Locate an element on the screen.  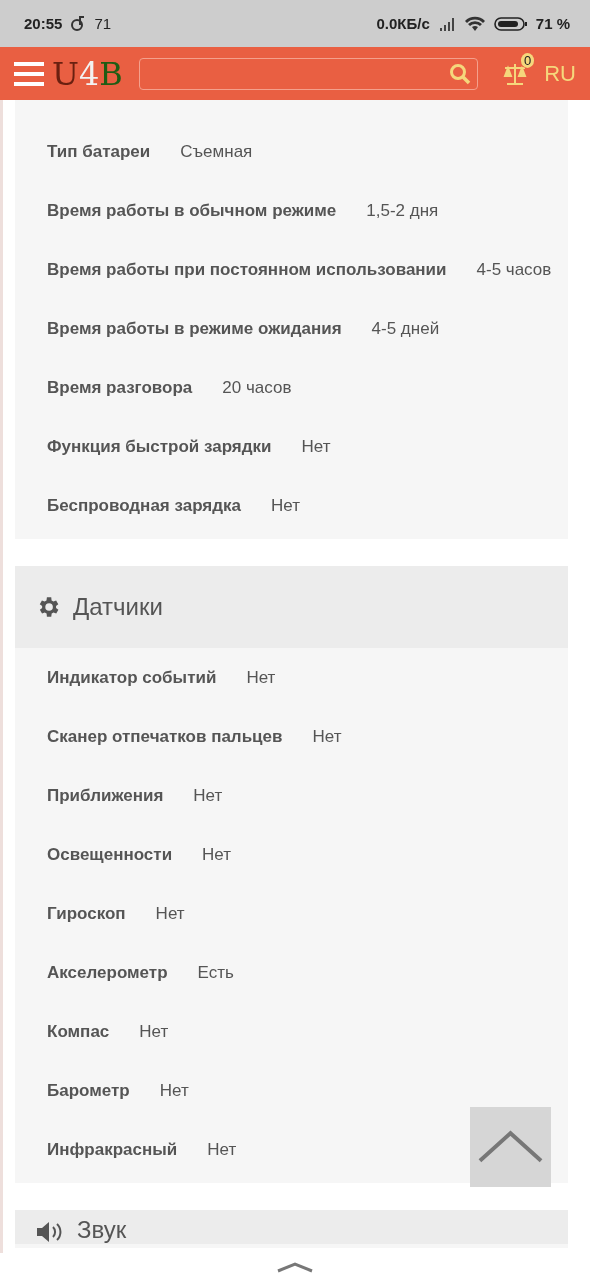
spec-label: Освещенности is located at coordinates (110, 854).